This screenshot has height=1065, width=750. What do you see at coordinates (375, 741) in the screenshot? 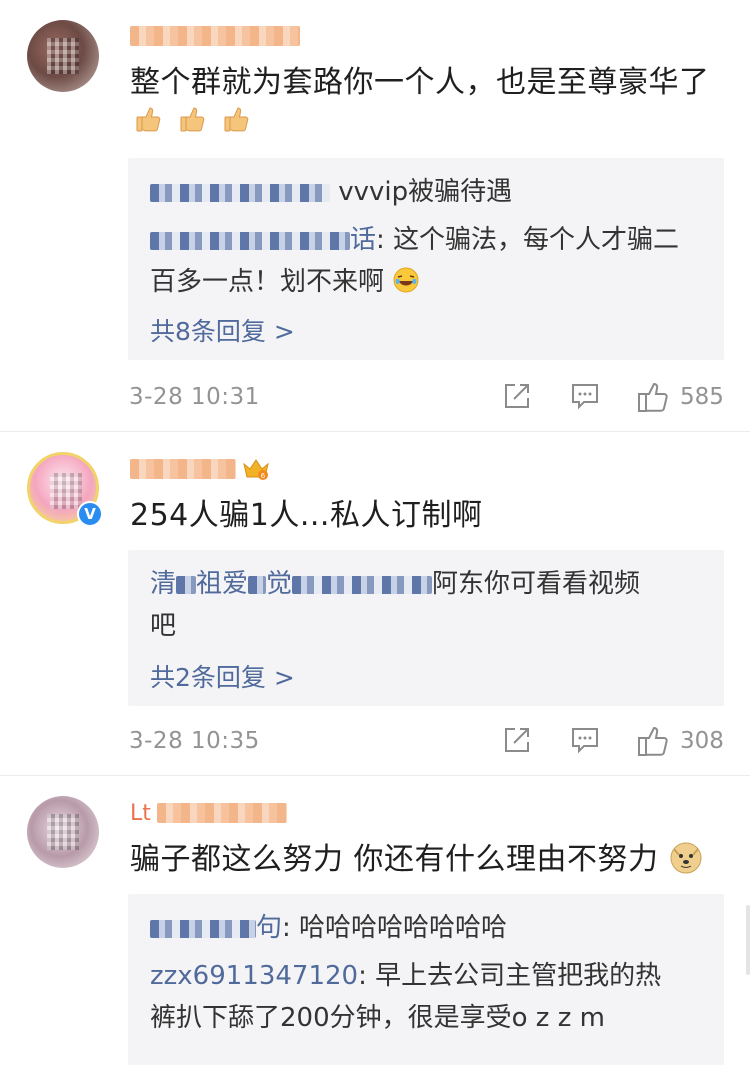
I see `comment-actions: 3-28 10:35 308` at bounding box center [375, 741].